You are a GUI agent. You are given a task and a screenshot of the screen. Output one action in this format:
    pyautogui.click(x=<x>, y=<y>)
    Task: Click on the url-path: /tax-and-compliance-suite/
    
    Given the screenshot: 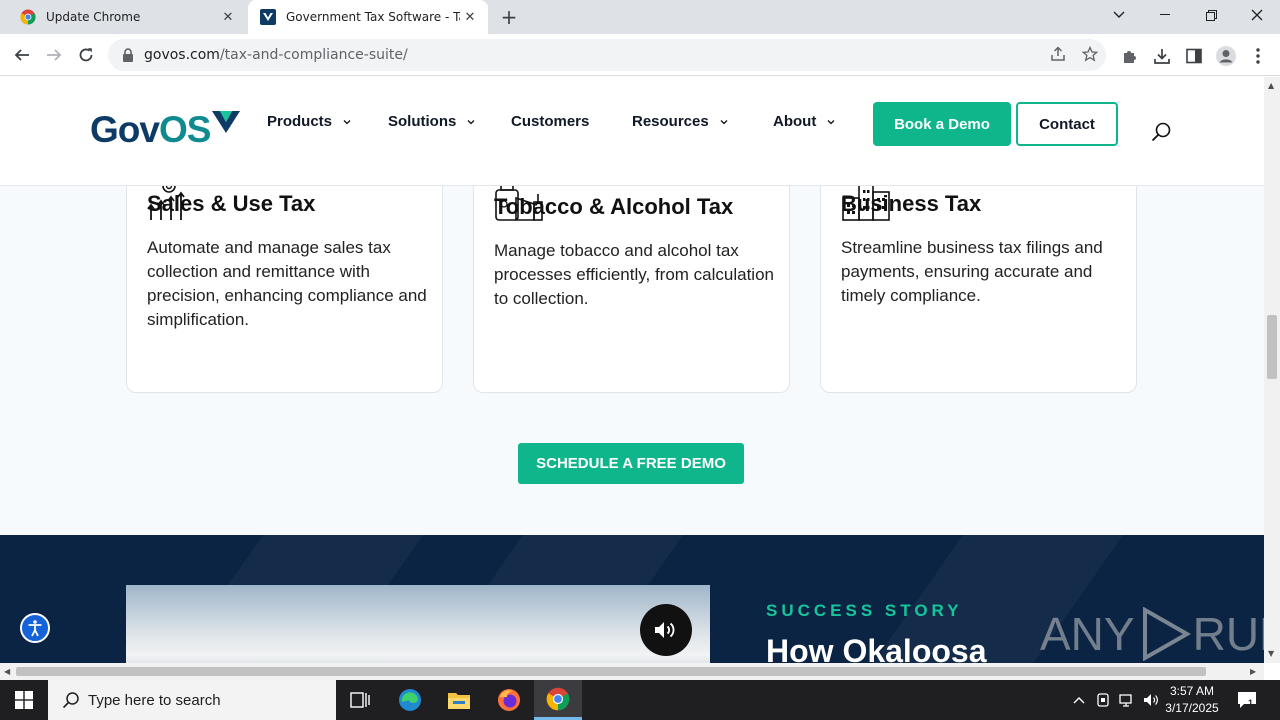 What is the action you would take?
    pyautogui.click(x=313, y=55)
    